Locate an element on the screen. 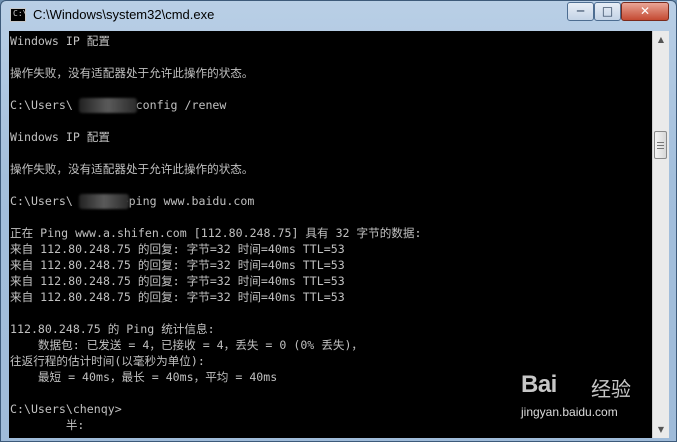 This screenshot has height=442, width=677. scrollbar-thumb is located at coordinates (660, 145).